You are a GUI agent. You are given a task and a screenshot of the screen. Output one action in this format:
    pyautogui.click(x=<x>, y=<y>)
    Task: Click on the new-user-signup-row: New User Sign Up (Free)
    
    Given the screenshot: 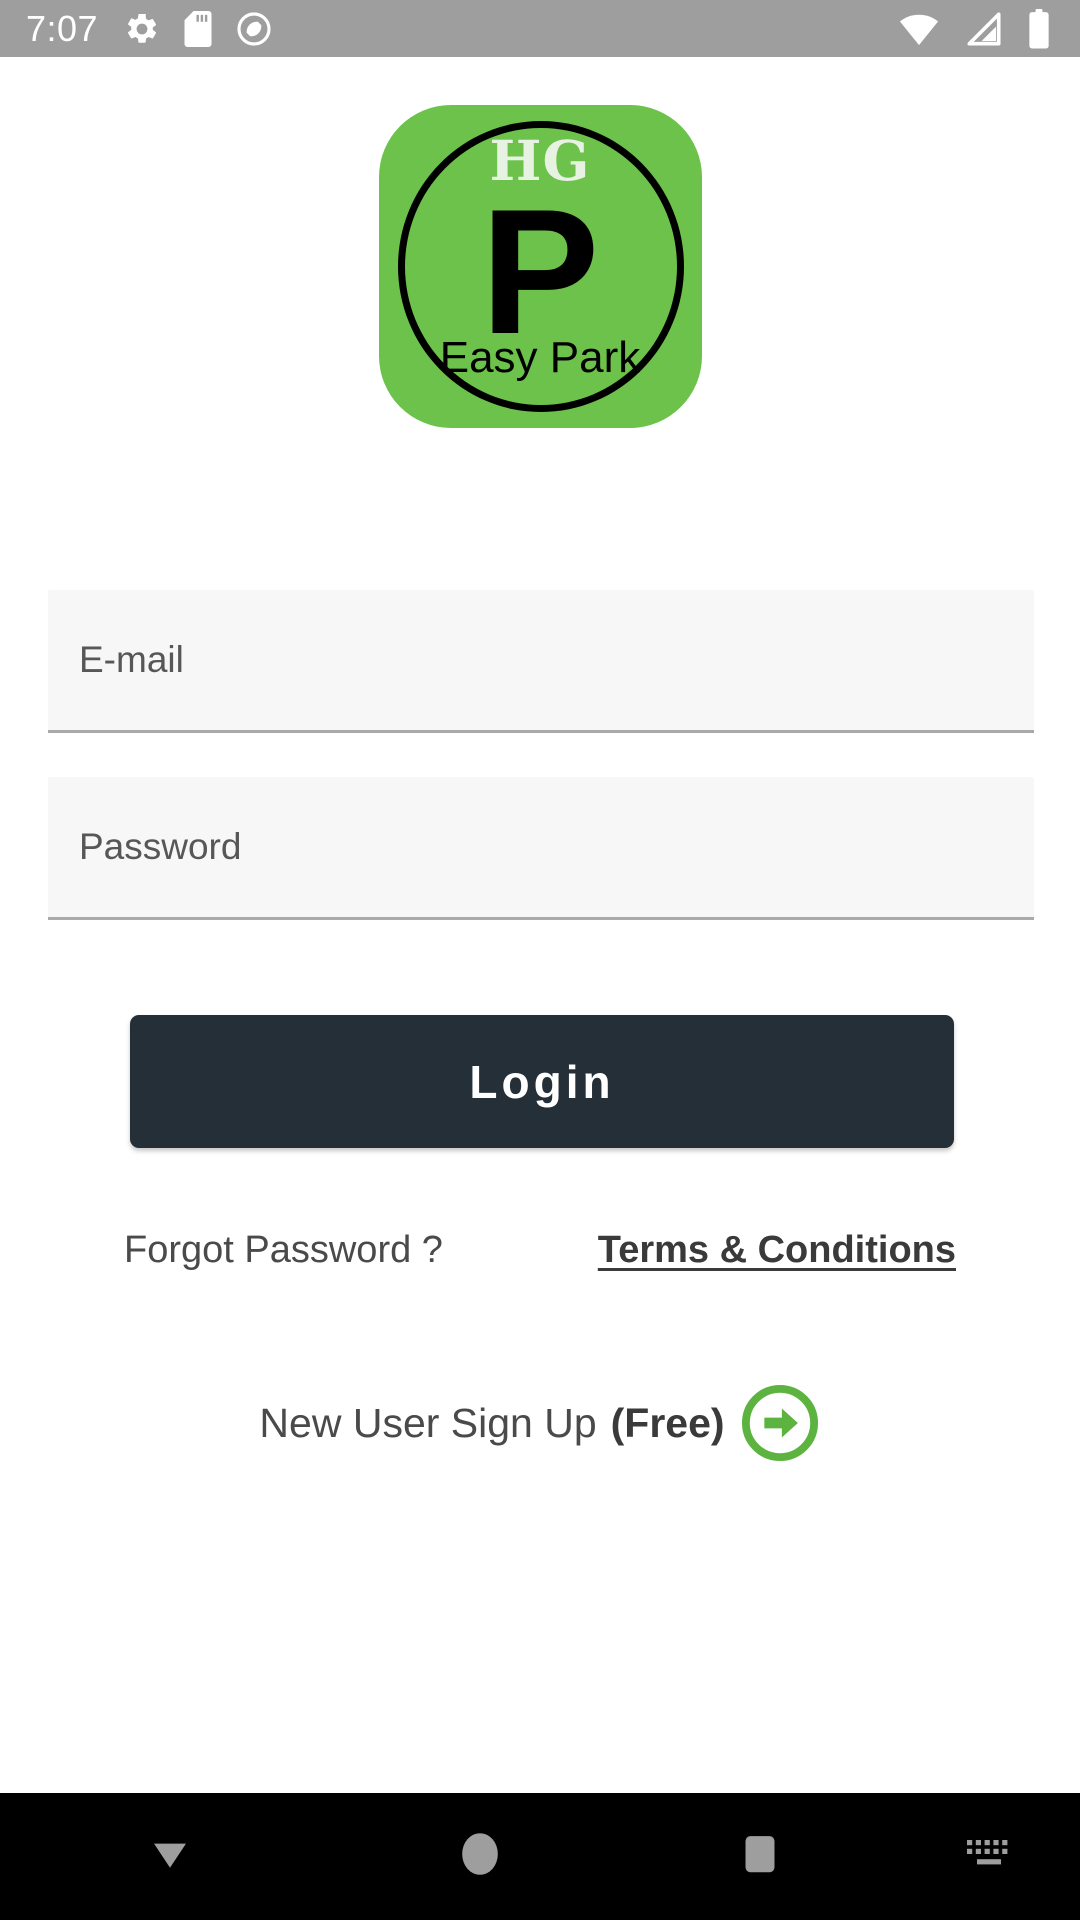 What is the action you would take?
    pyautogui.click(x=540, y=1423)
    